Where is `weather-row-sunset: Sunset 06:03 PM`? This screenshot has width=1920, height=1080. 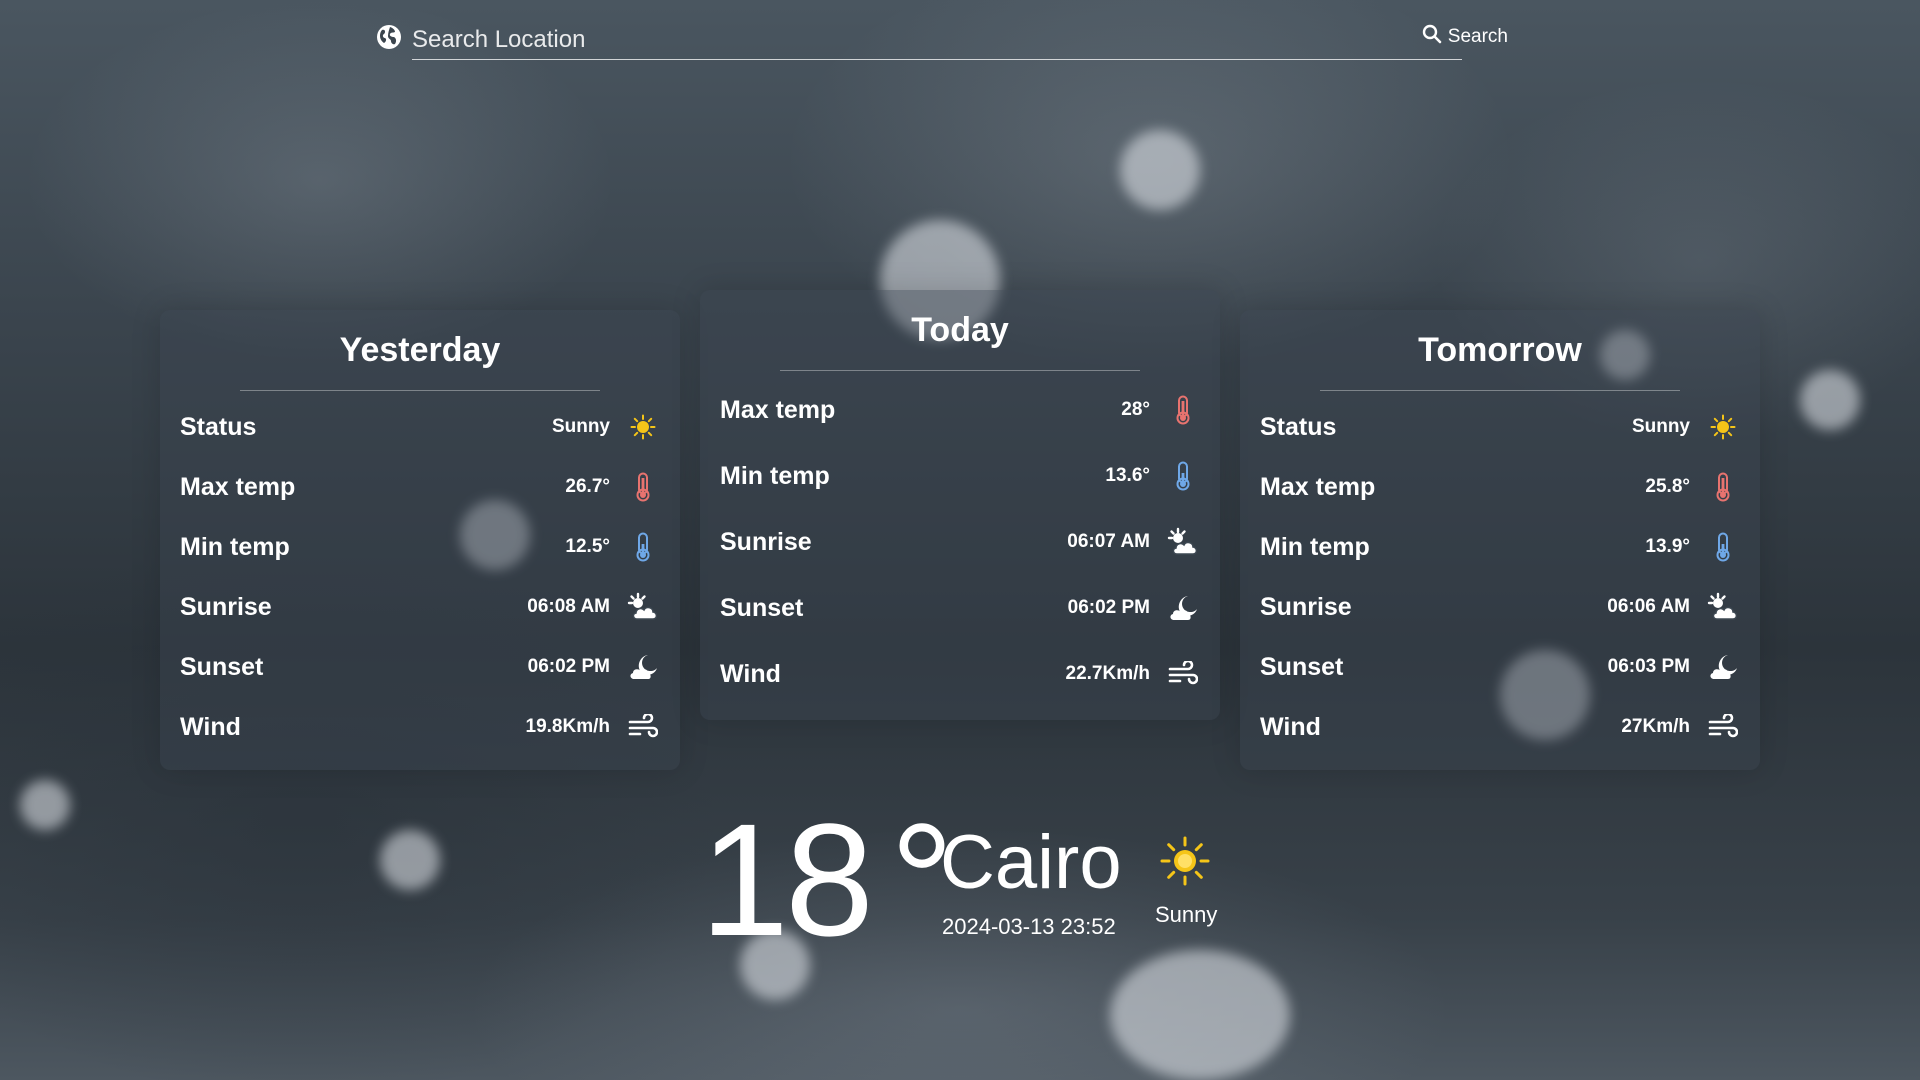
weather-row-sunset: Sunset 06:03 PM is located at coordinates (1500, 667).